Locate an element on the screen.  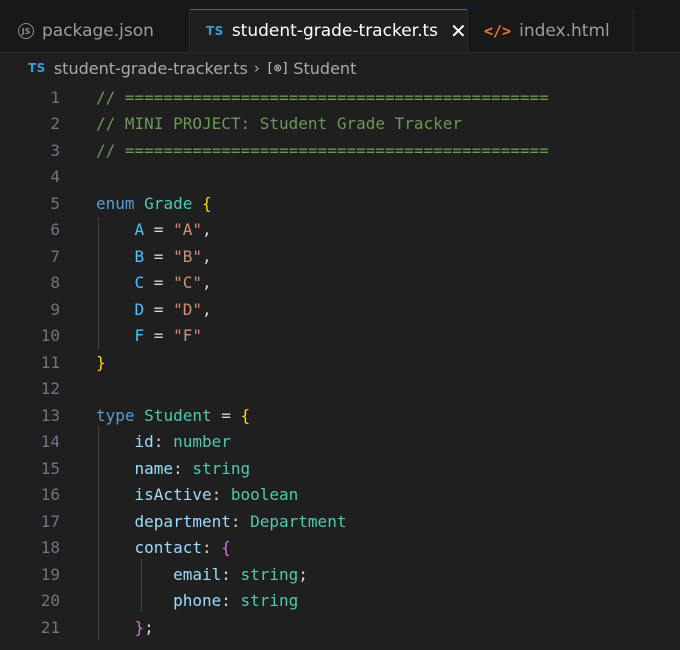
line-number: 12 is located at coordinates (50, 389).